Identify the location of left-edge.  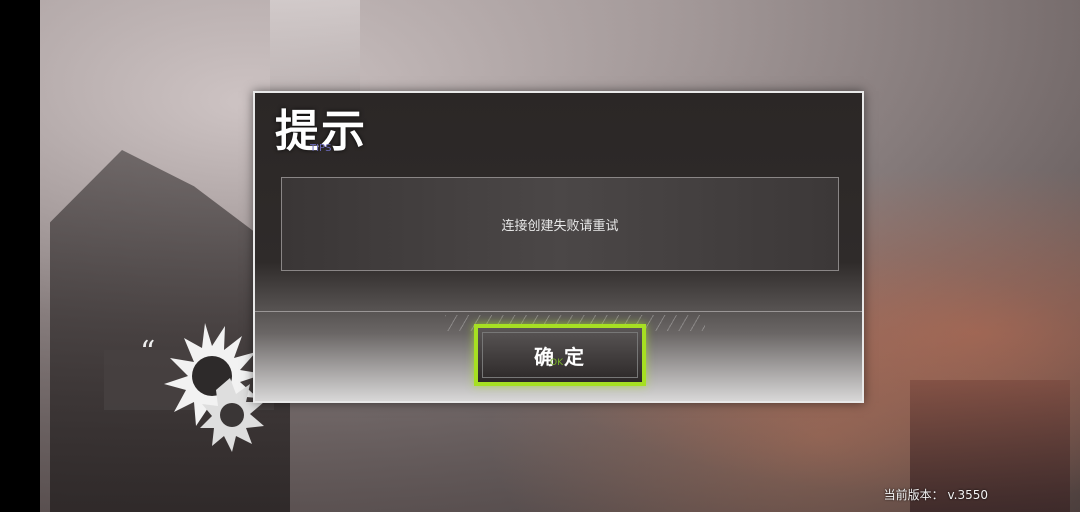
(20, 256).